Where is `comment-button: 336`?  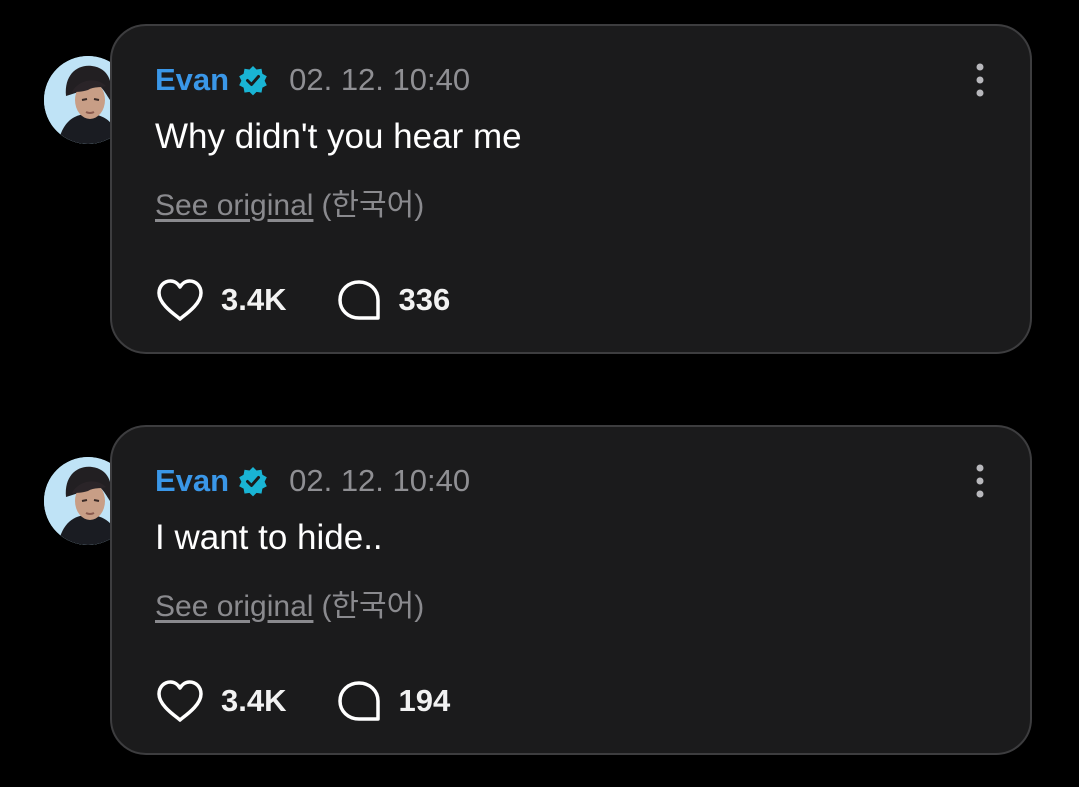
comment-button: 336 is located at coordinates (393, 300).